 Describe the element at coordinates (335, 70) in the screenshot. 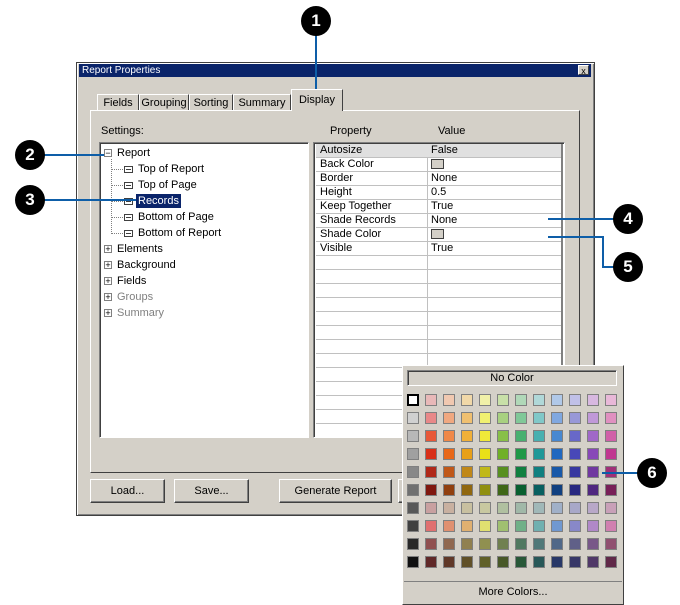

I see `dialog-titlebar: Report Properties x` at that location.